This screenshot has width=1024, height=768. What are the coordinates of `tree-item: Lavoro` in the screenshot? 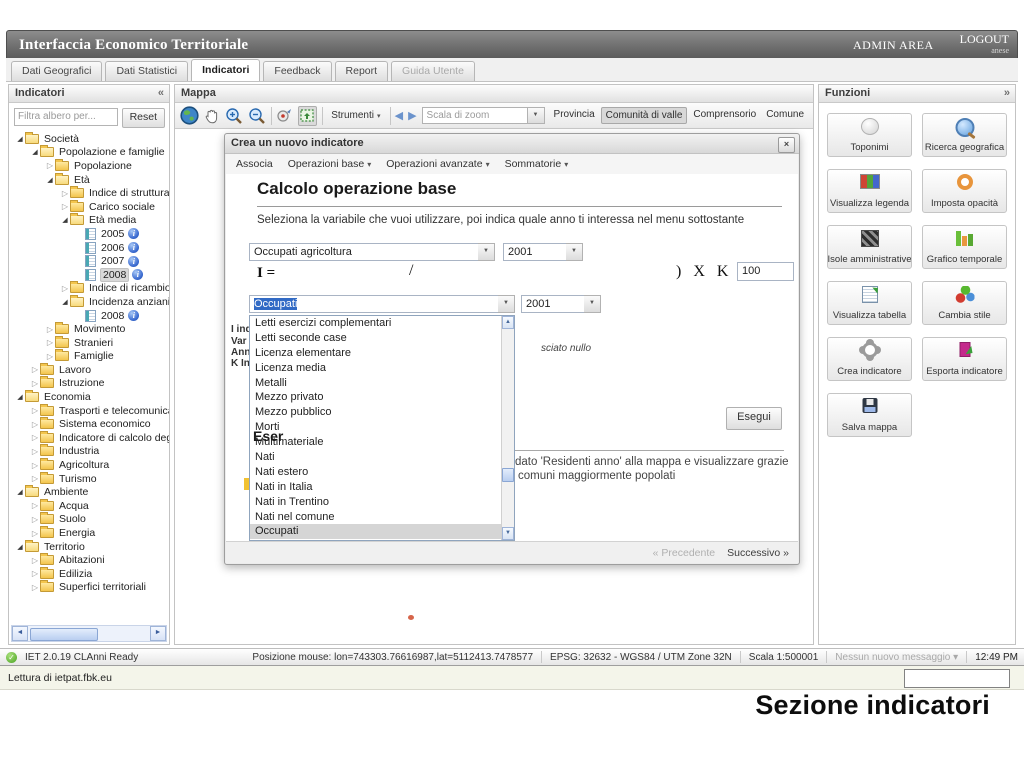 It's located at (89, 369).